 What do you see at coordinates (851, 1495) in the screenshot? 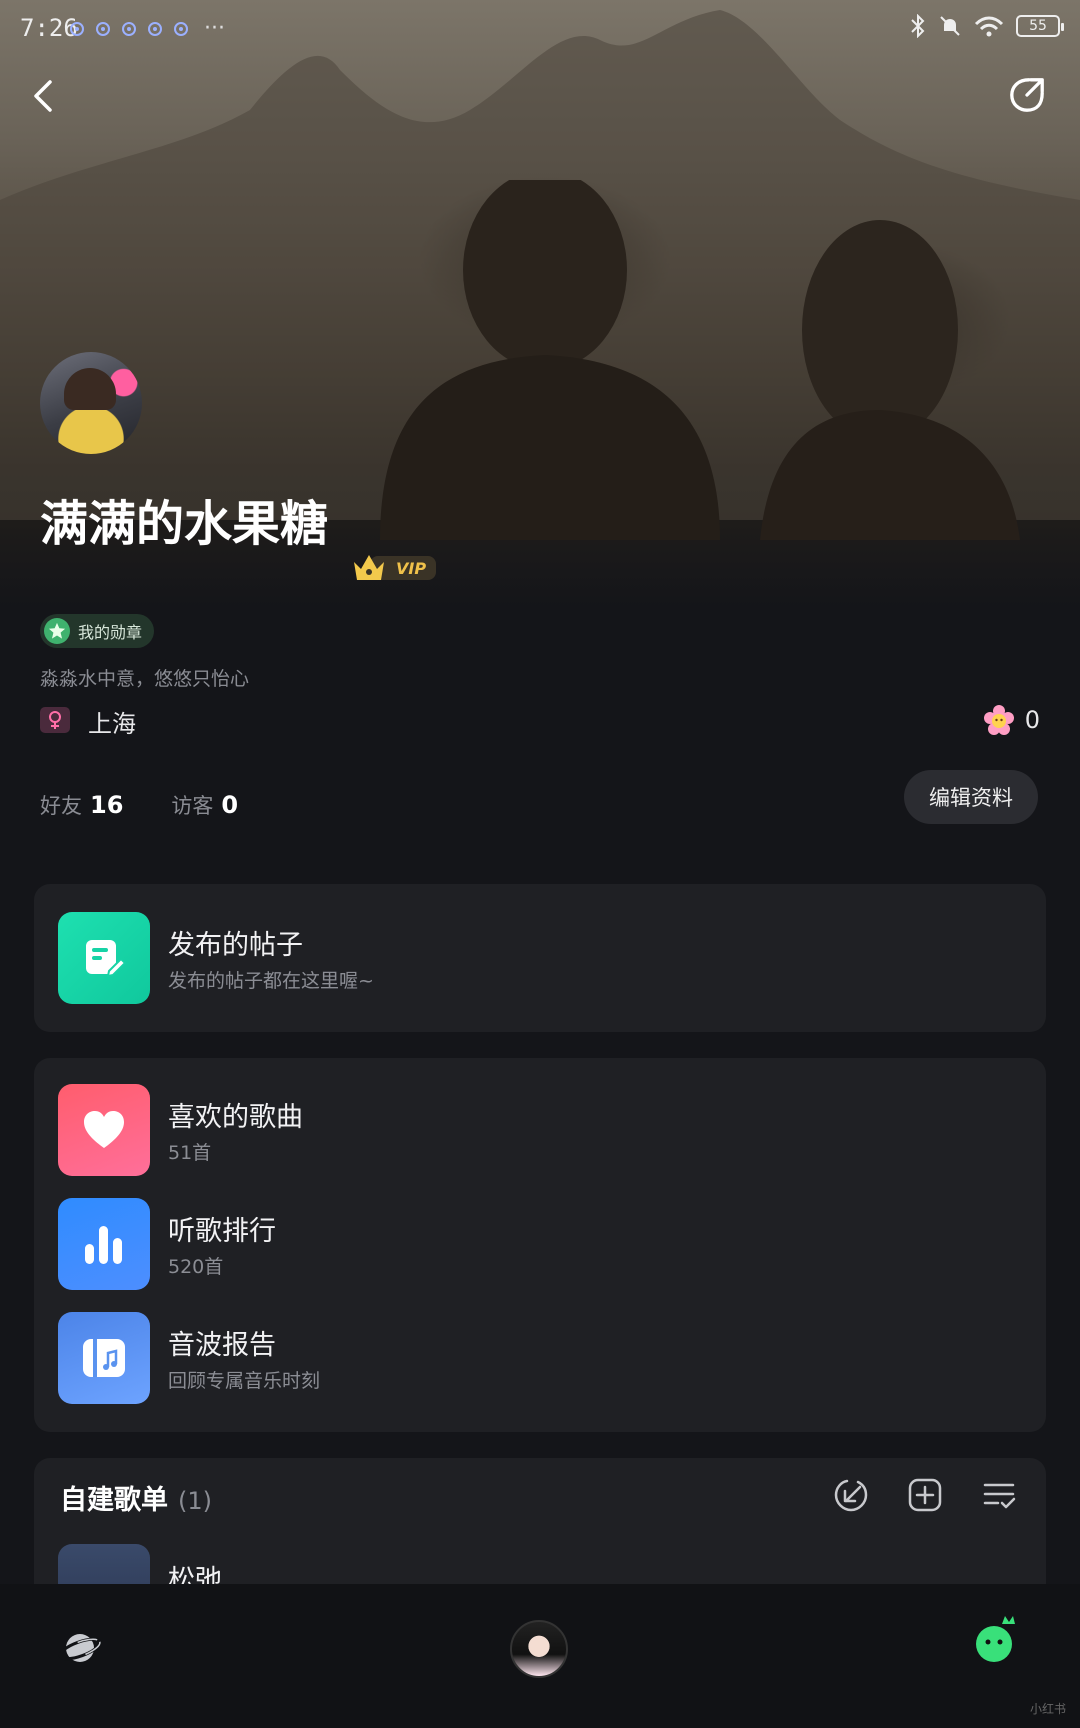
I see `import-playlist-icon` at bounding box center [851, 1495].